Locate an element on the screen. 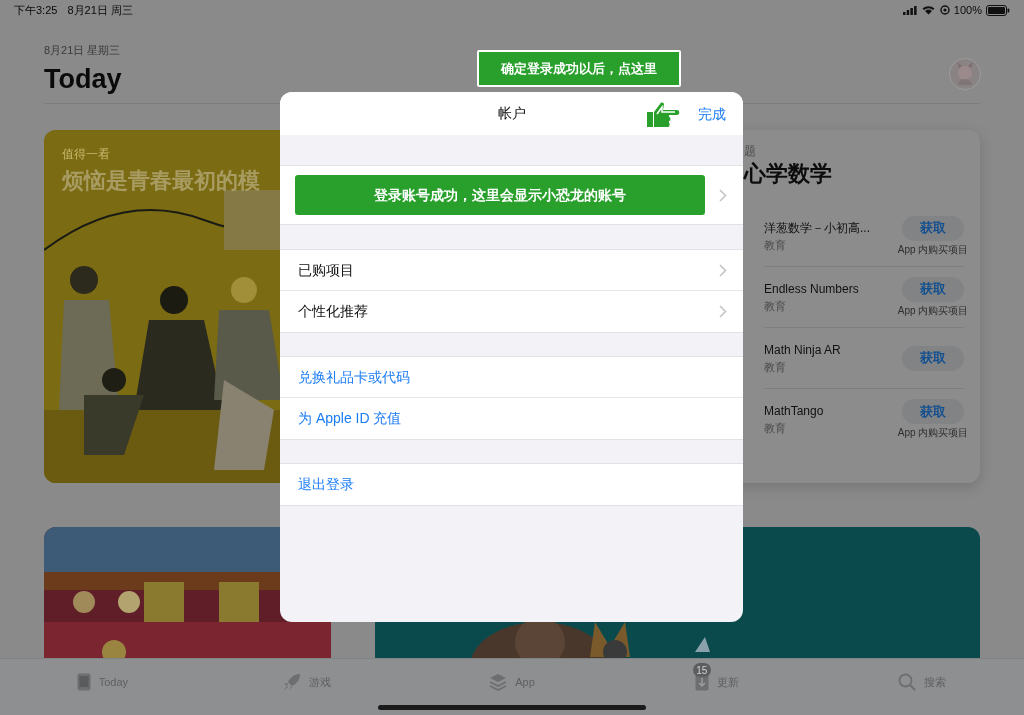 The image size is (1024, 715). card-eyebrow: 值得一看 is located at coordinates (86, 154).